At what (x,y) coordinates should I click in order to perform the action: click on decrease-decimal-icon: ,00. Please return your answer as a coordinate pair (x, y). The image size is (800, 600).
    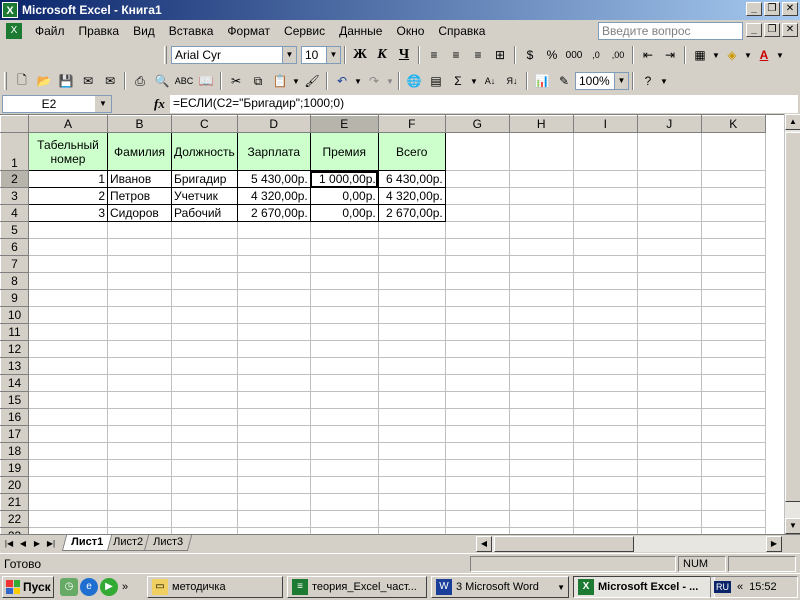
    Looking at the image, I should click on (618, 55).